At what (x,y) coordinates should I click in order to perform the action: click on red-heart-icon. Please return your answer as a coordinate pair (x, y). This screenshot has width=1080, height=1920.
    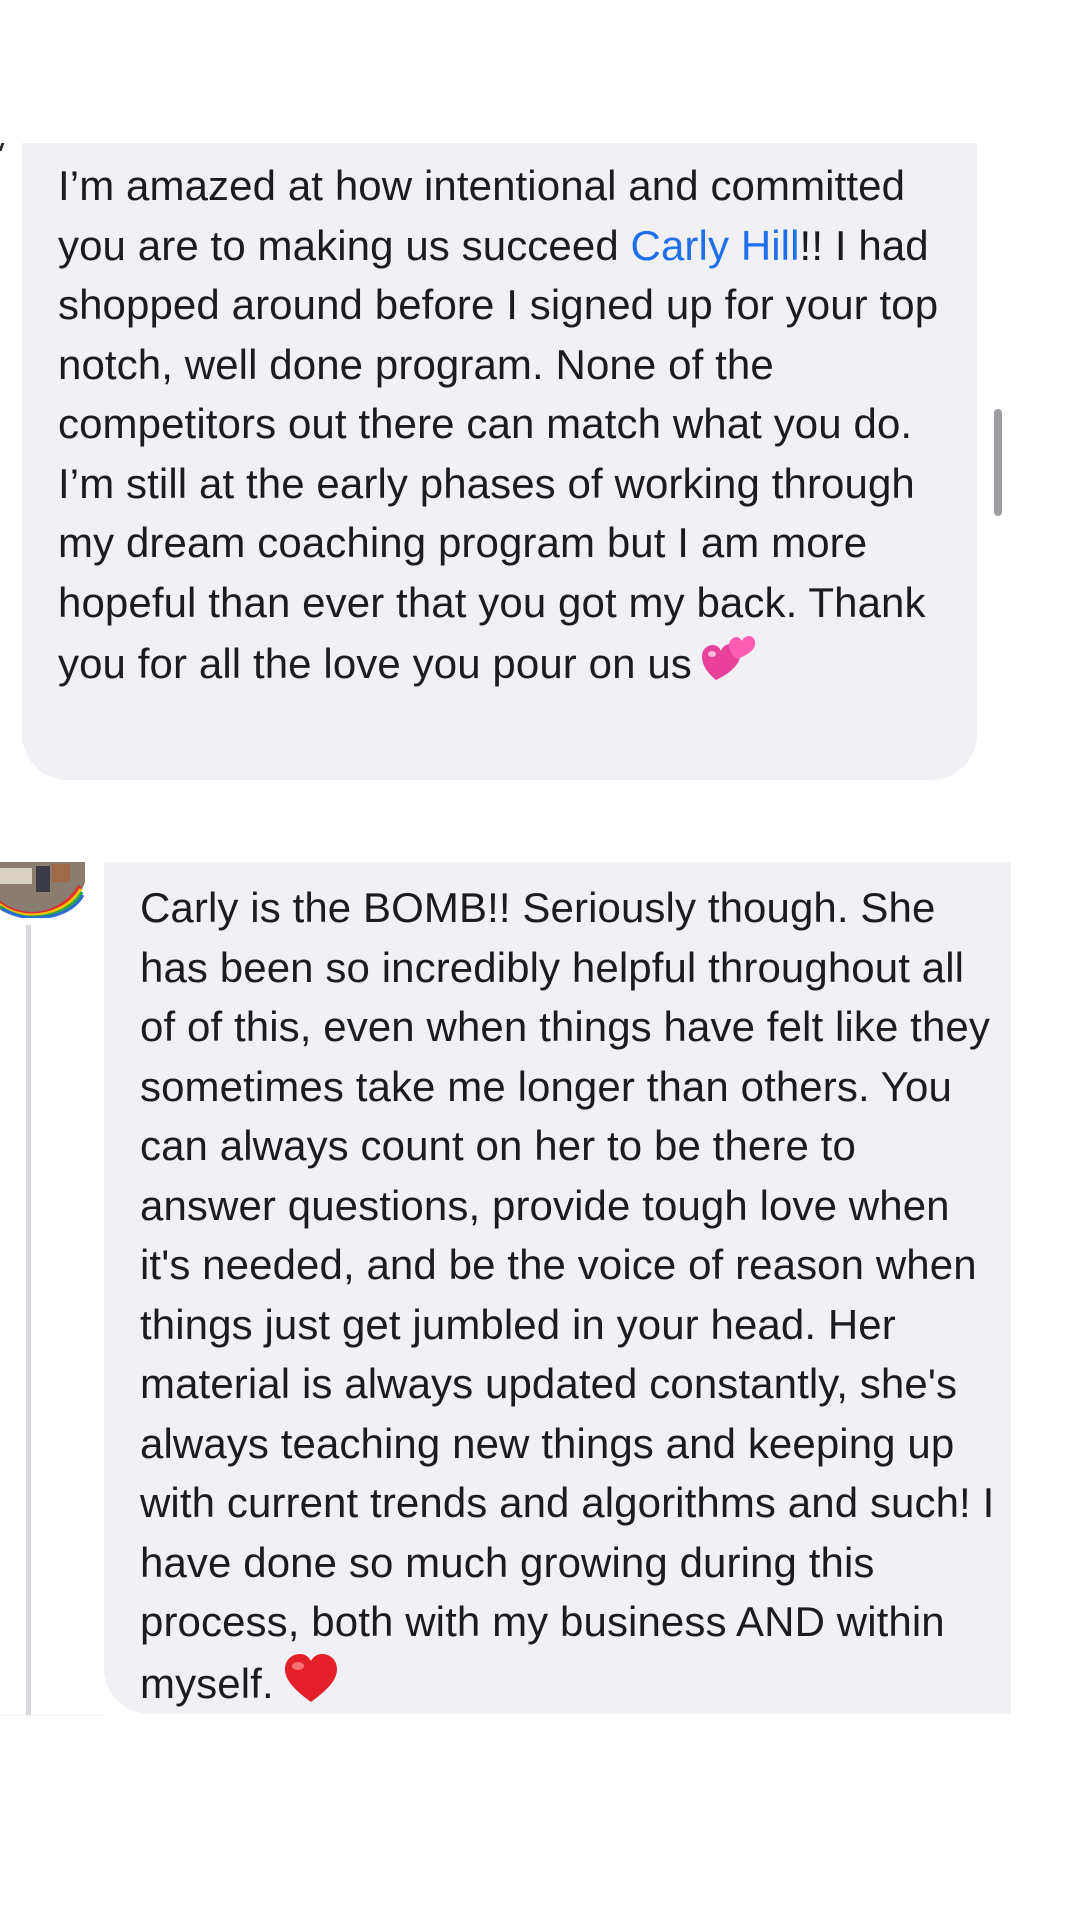
    Looking at the image, I should click on (311, 1686).